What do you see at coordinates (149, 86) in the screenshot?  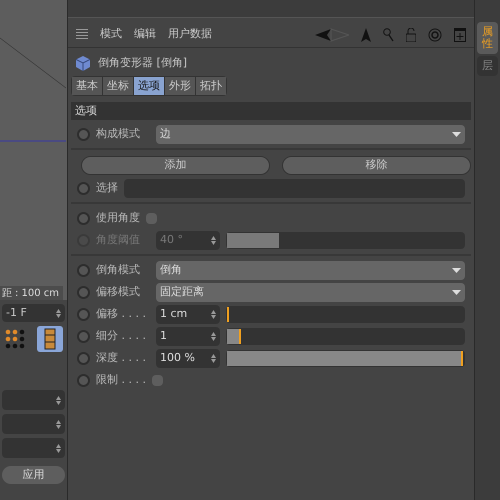 I see `tab: 选项` at bounding box center [149, 86].